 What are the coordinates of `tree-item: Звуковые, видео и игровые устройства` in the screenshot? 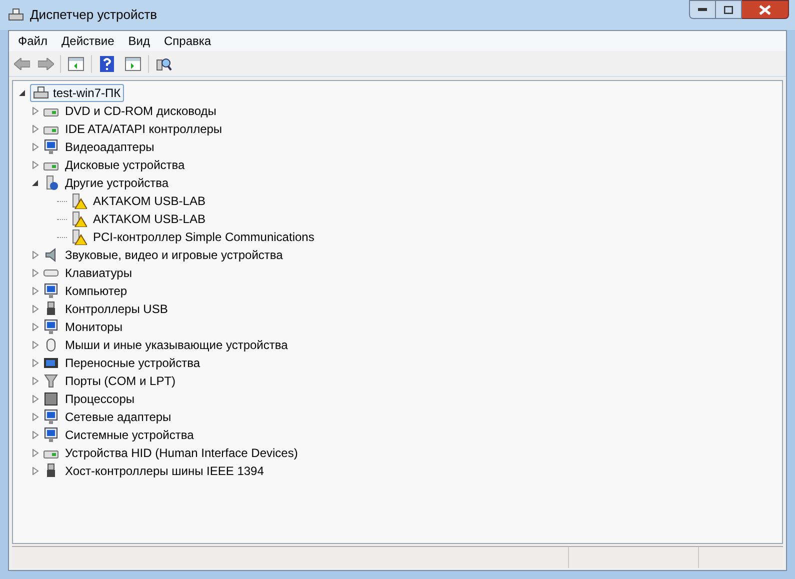 It's located at (174, 255).